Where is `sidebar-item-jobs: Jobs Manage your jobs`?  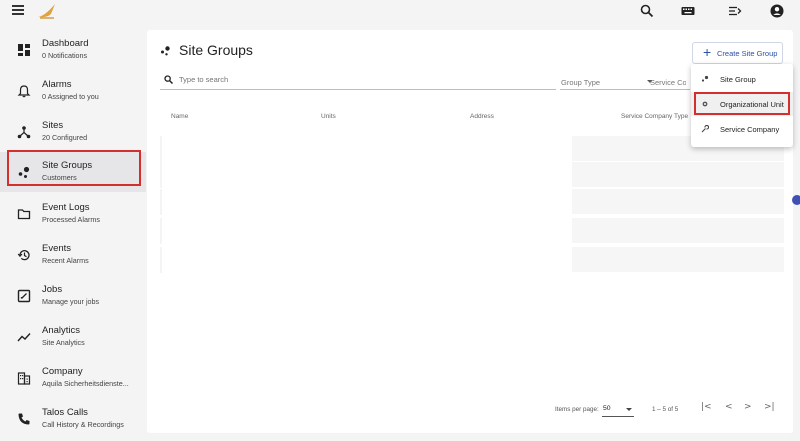
sidebar-item-jobs: Jobs Manage your jobs is located at coordinates (73, 296).